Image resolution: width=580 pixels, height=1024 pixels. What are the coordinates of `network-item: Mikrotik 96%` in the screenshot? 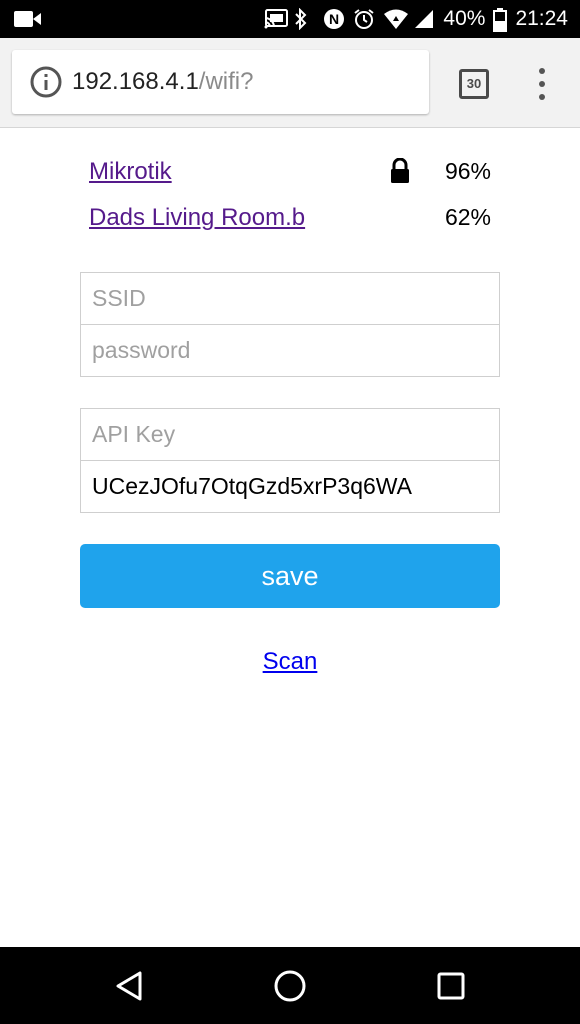 It's located at (294, 175).